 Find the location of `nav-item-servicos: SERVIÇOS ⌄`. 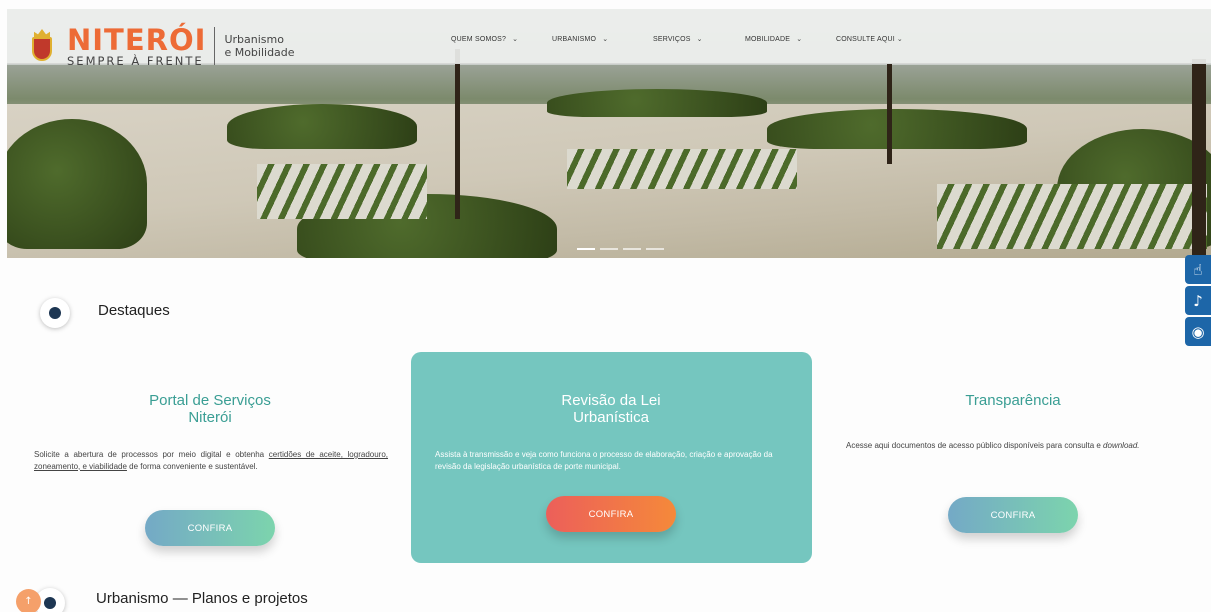

nav-item-servicos: SERVIÇOS ⌄ is located at coordinates (678, 39).